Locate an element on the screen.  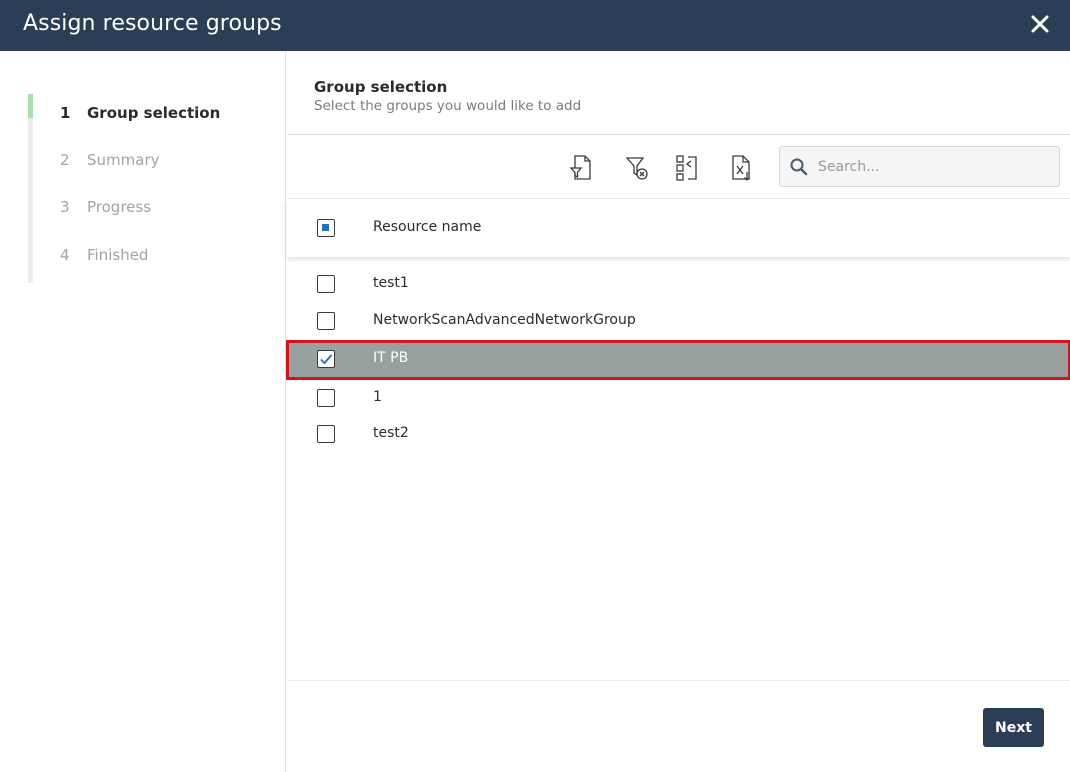
resource-name: NetworkScanAdvancedNetworkGroup is located at coordinates (504, 320).